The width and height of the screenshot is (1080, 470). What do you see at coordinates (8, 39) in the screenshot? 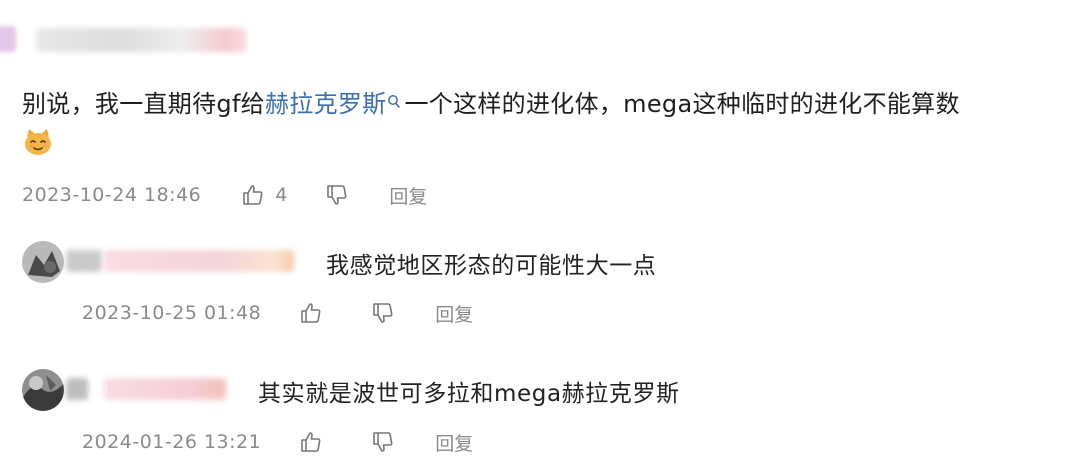
I see `main-author-avatar-blur` at bounding box center [8, 39].